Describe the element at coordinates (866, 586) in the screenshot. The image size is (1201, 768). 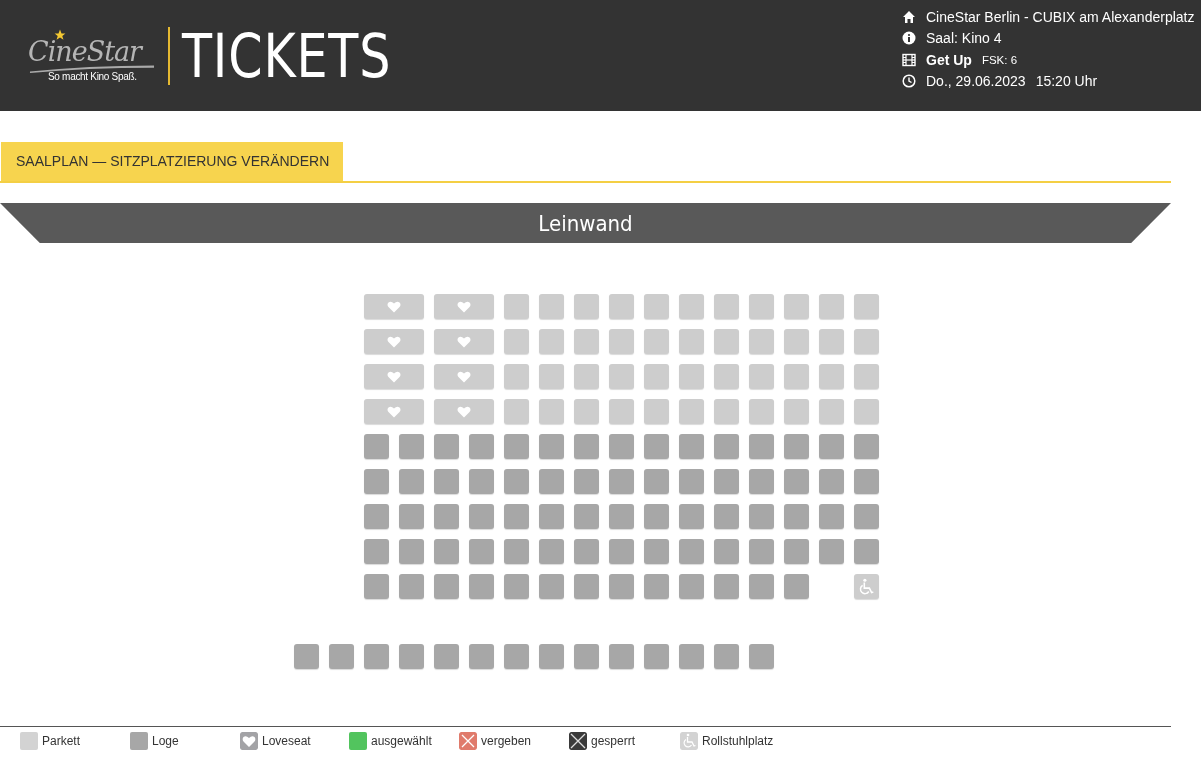
I see `wheelchair-seat` at that location.